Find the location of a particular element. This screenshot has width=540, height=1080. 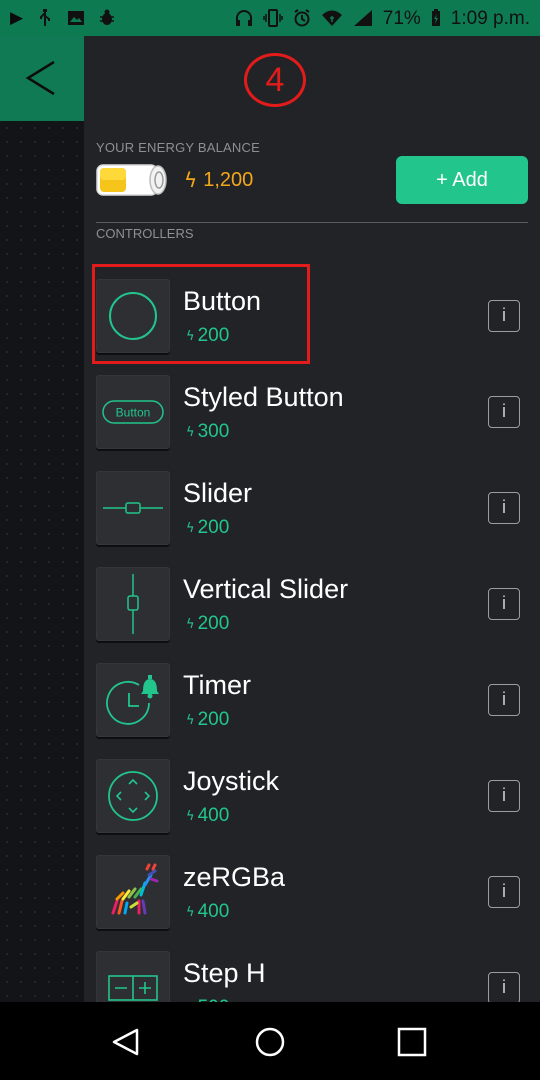

energy-balance: ϟ 1,200 is located at coordinates (218, 180).